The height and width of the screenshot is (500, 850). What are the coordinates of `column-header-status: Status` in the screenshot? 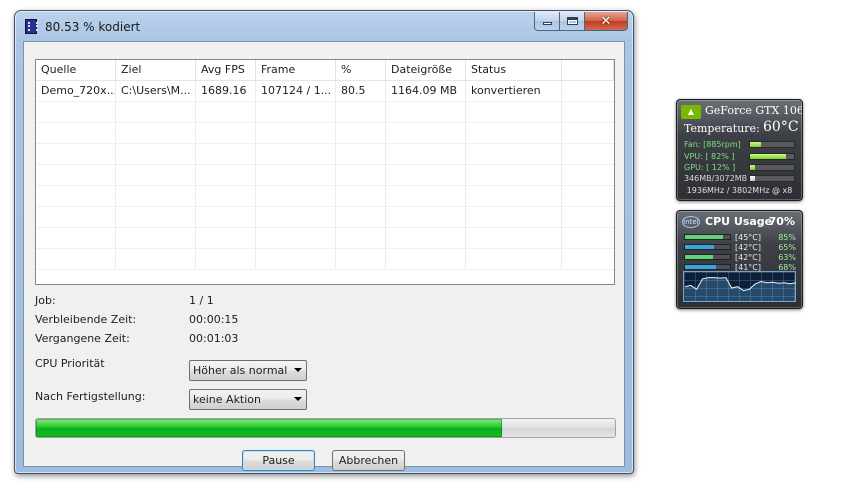 It's located at (514, 70).